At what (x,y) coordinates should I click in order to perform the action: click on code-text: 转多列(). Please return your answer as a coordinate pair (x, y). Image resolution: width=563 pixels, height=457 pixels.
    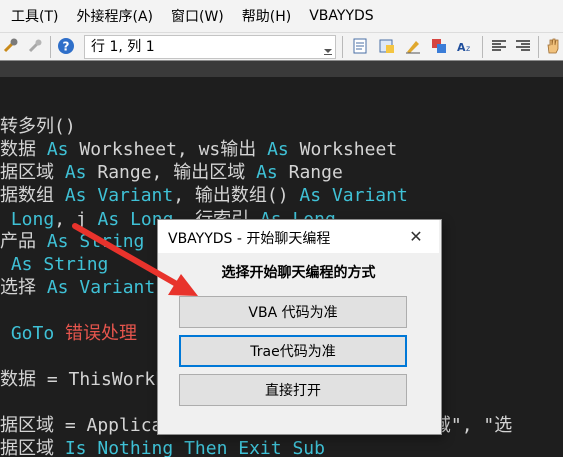
    Looking at the image, I should click on (38, 126).